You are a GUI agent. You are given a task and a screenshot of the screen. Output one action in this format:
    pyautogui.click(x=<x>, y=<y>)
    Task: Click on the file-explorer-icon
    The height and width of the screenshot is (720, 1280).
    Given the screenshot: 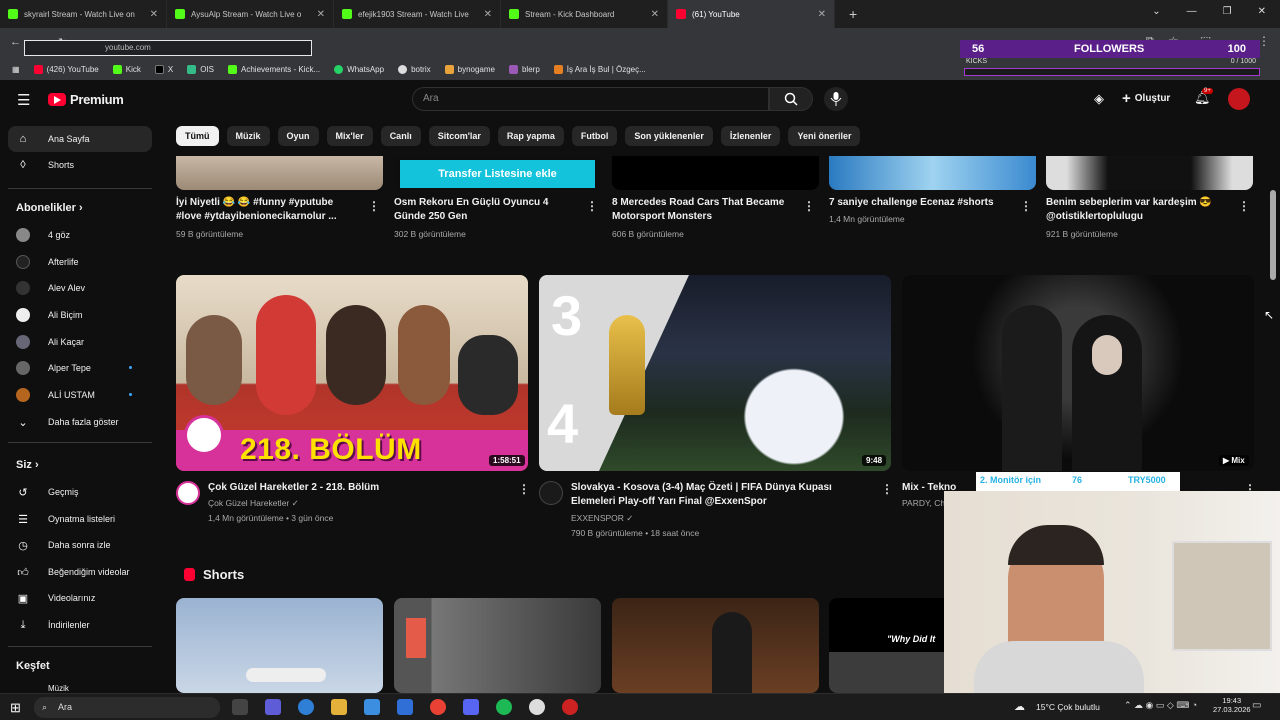 What is the action you would take?
    pyautogui.click(x=339, y=707)
    